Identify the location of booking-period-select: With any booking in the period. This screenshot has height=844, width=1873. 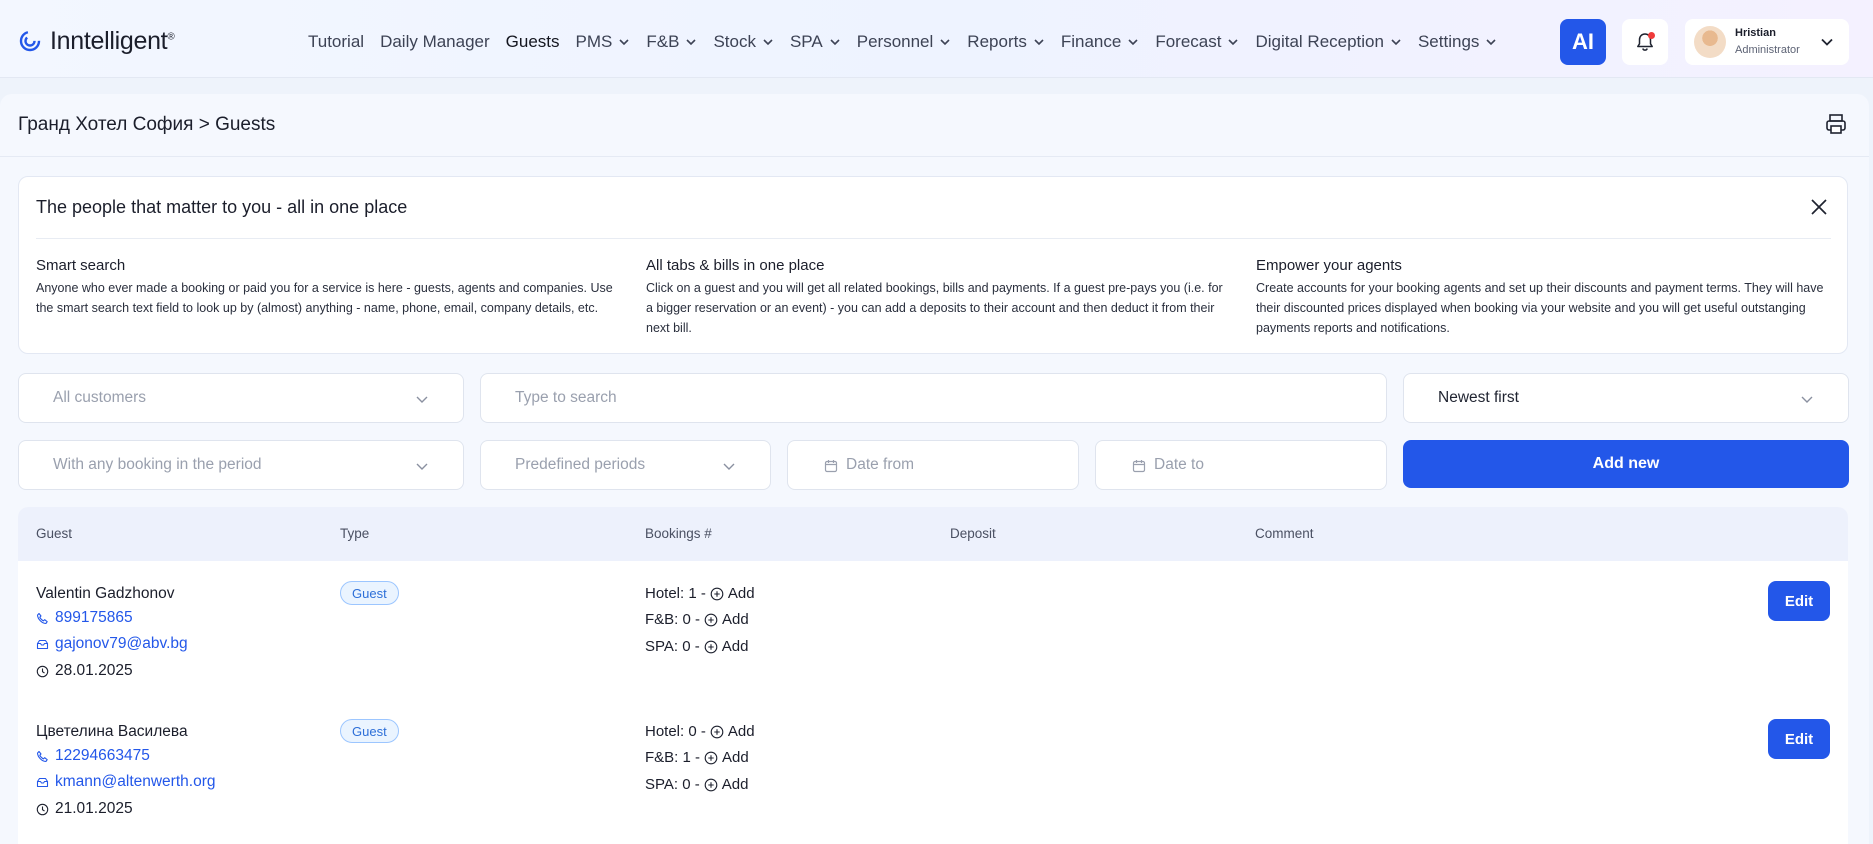
(241, 465).